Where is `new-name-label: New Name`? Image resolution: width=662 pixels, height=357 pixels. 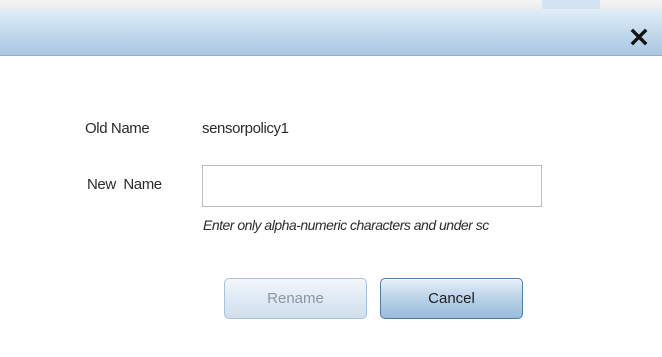
new-name-label: New Name is located at coordinates (124, 184).